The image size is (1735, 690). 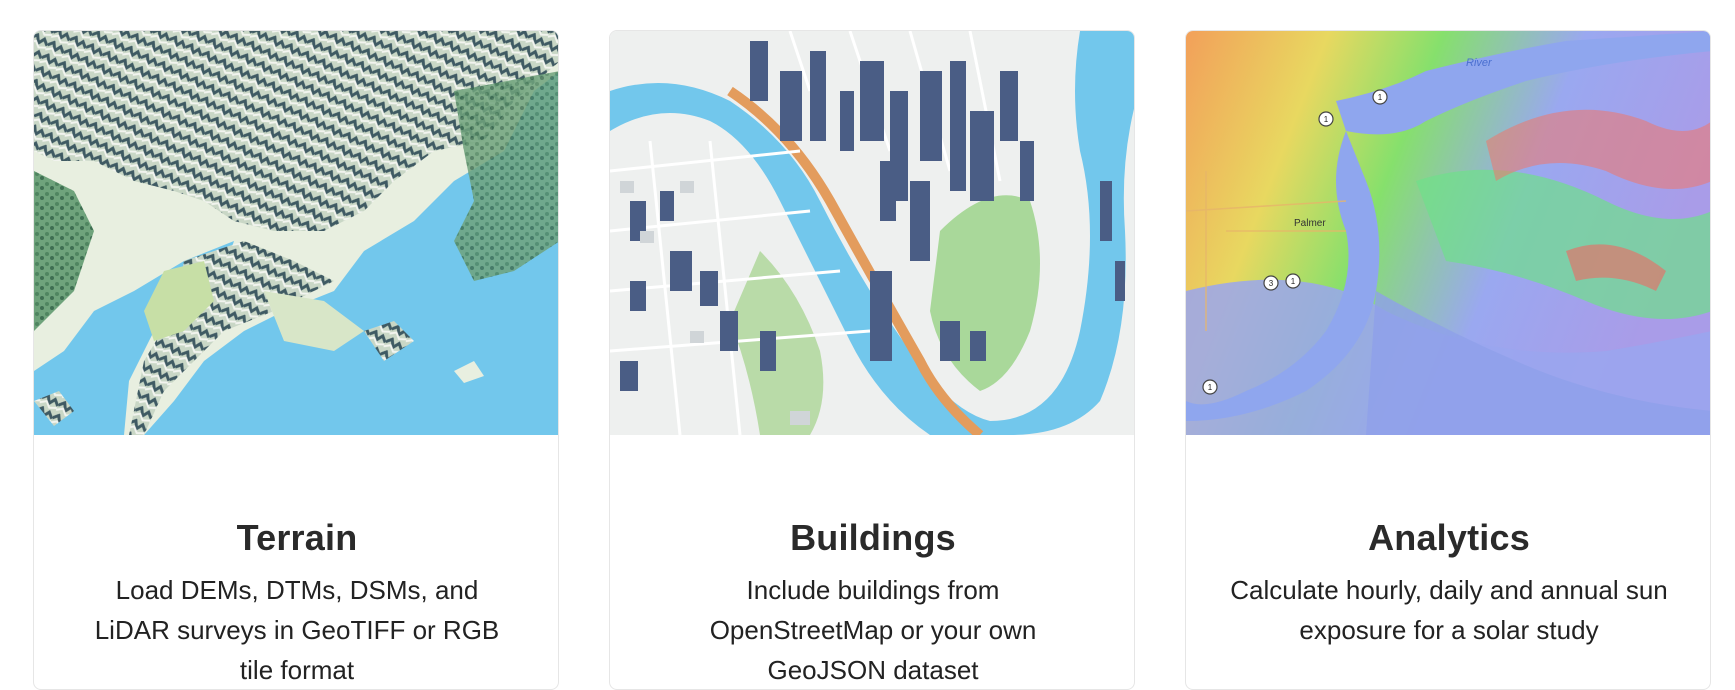 What do you see at coordinates (1271, 283) in the screenshot?
I see `route-marker-label: 3` at bounding box center [1271, 283].